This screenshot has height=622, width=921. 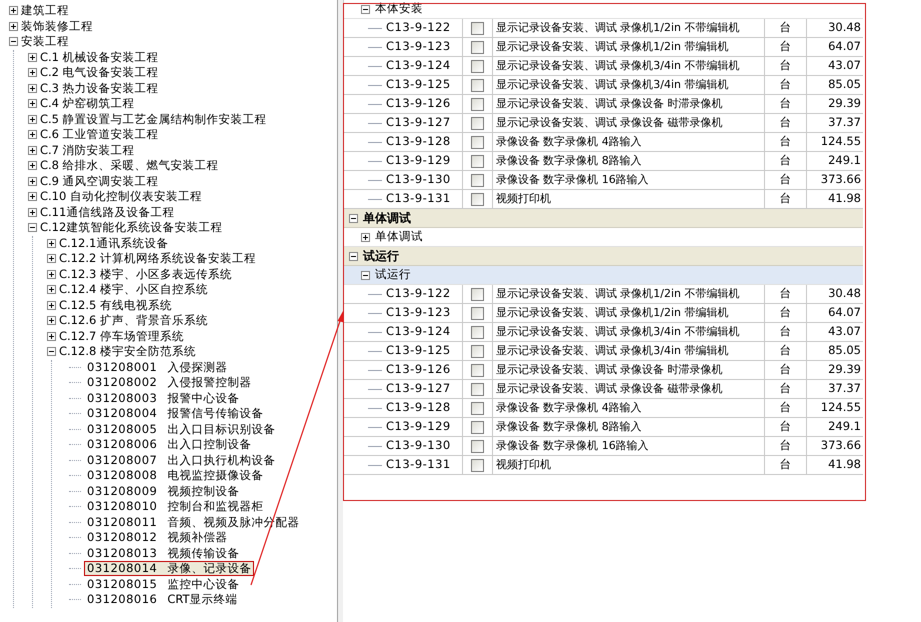 What do you see at coordinates (99, 135) in the screenshot?
I see `tree-item: C.6 工业管道安装工程` at bounding box center [99, 135].